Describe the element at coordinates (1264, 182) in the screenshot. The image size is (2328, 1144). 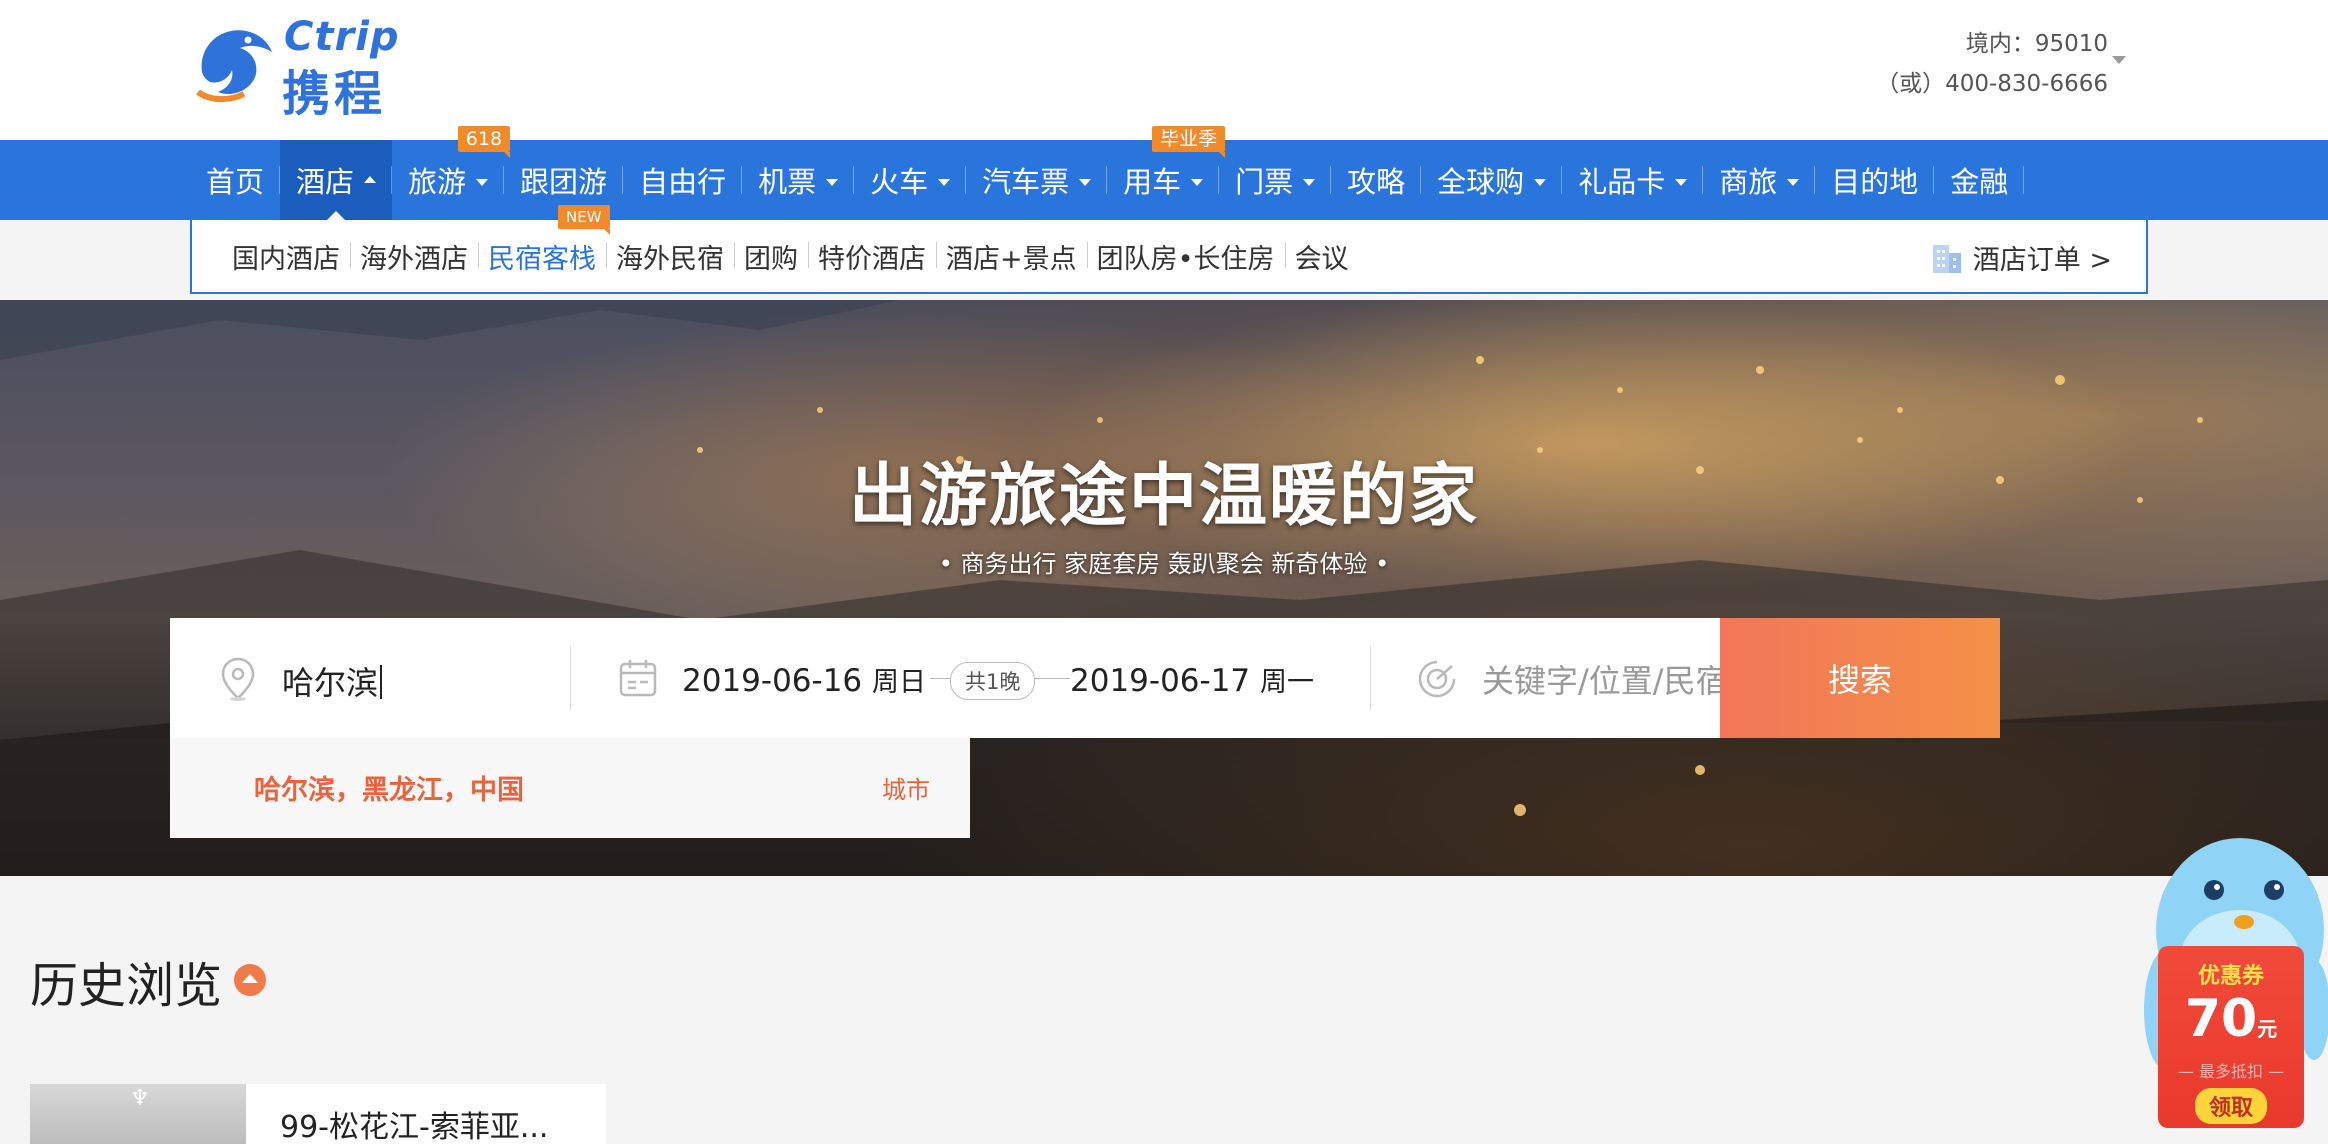
I see `nav-item-label: 门票` at that location.